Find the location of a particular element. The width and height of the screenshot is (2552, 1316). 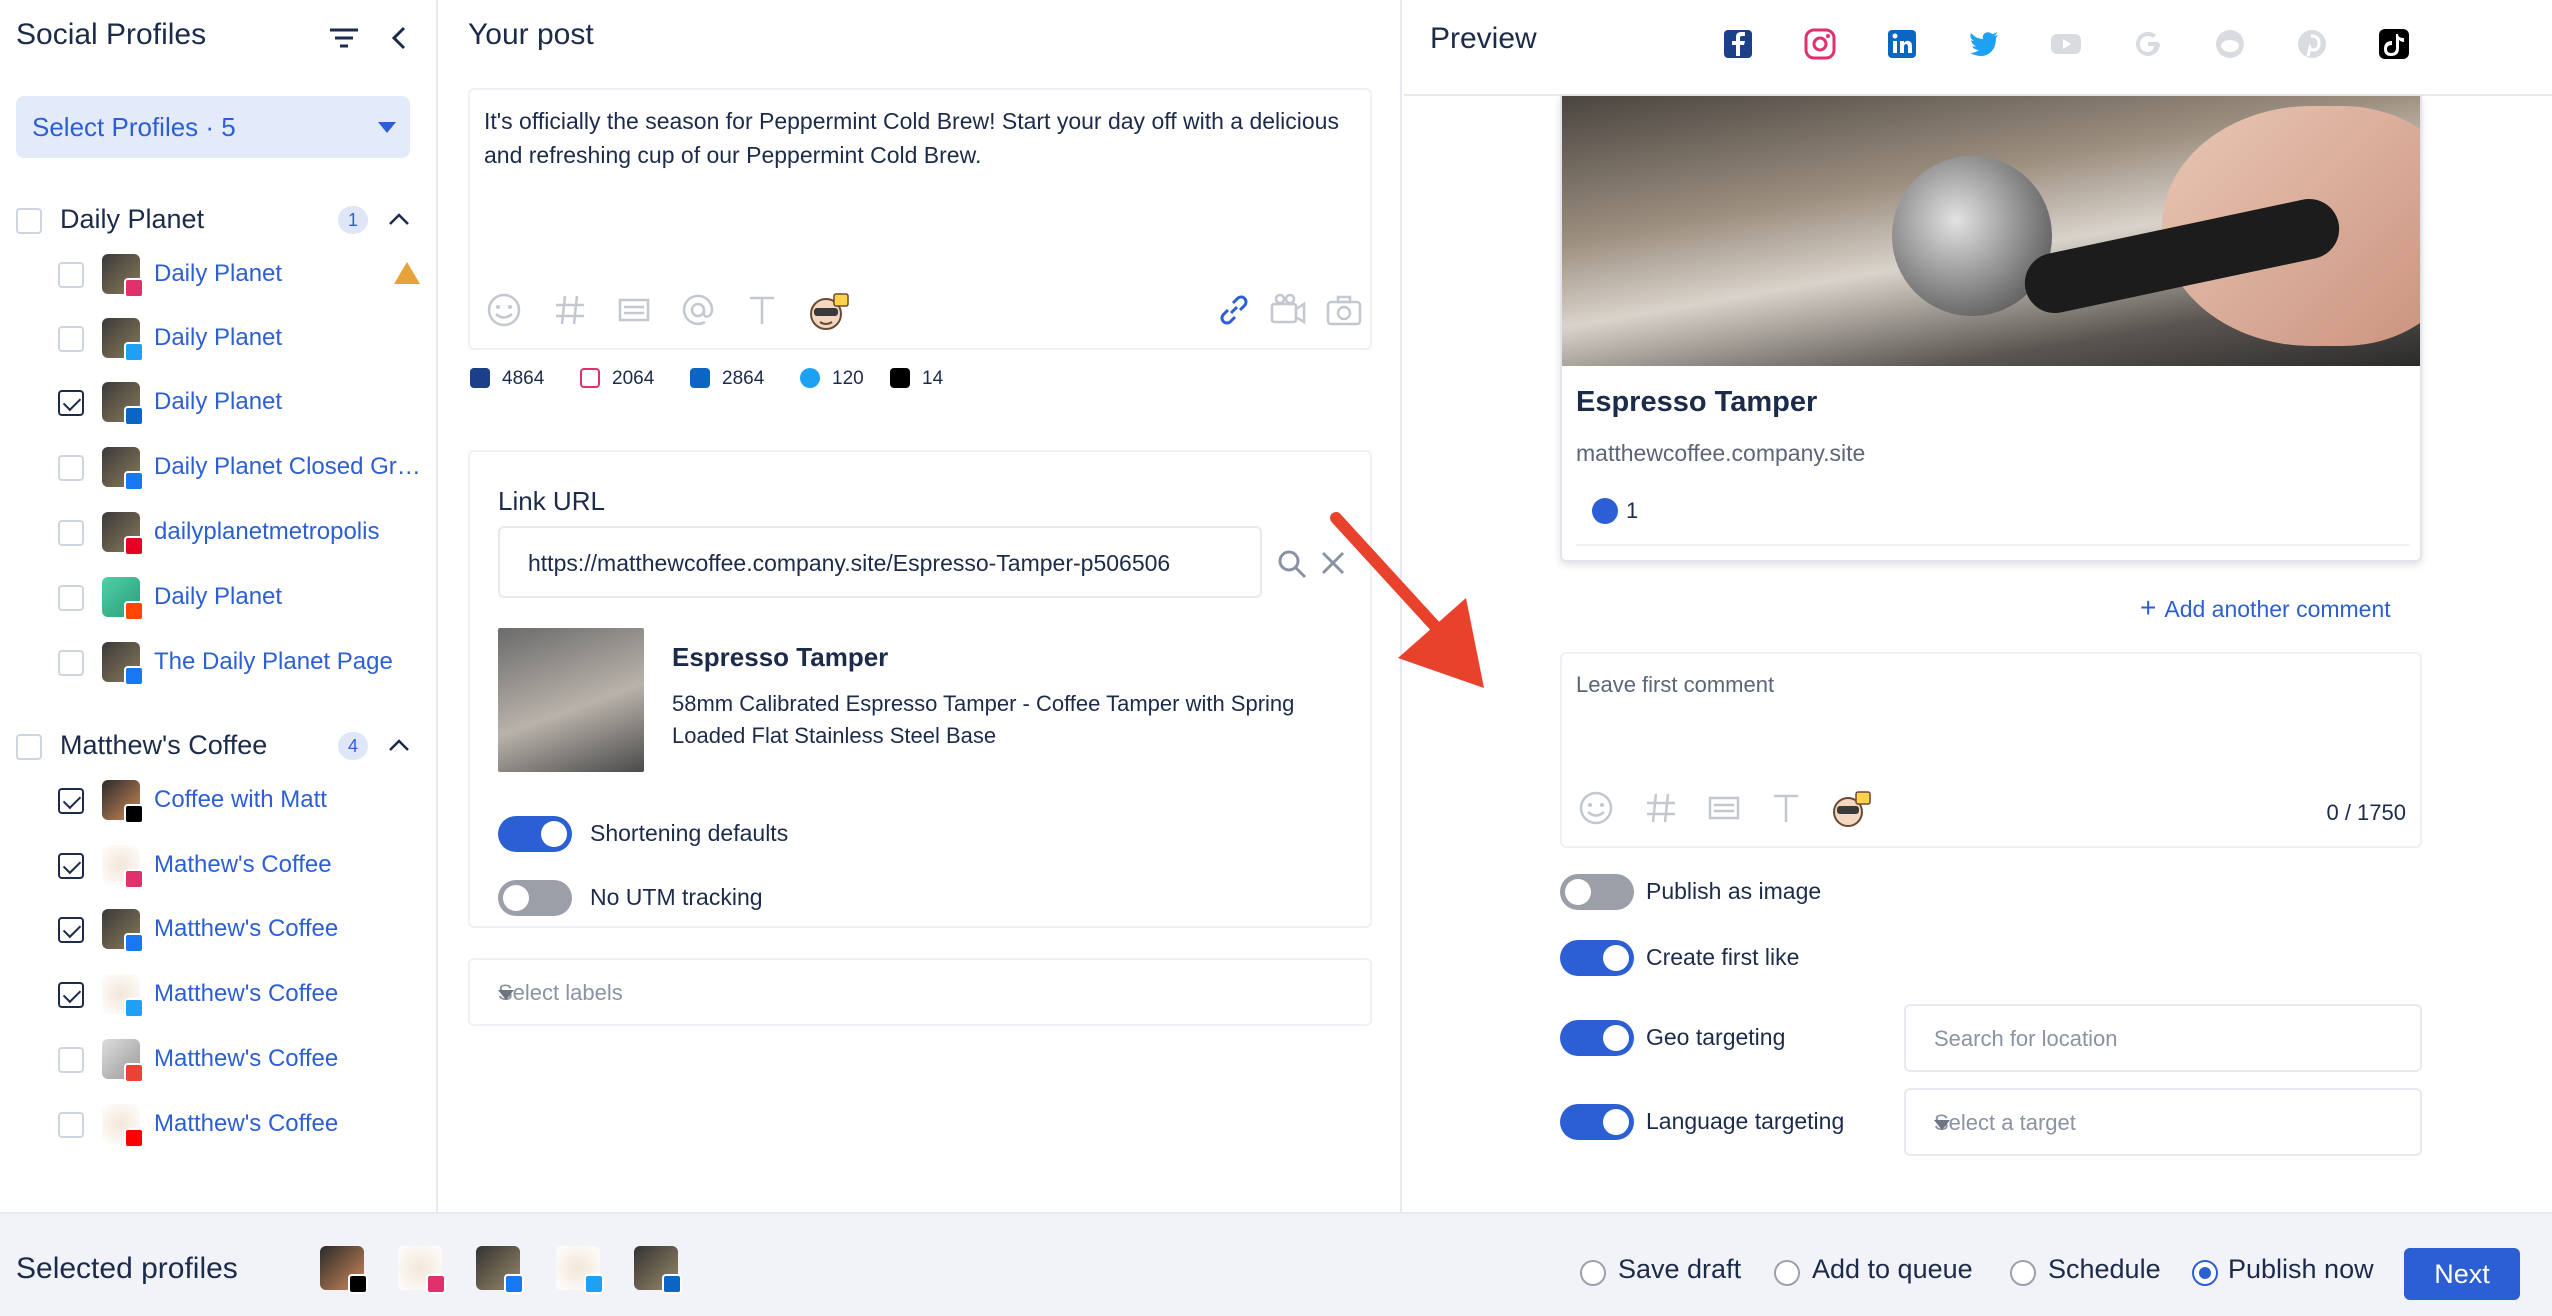

link-preview-title: Espresso Tamper is located at coordinates (780, 657).